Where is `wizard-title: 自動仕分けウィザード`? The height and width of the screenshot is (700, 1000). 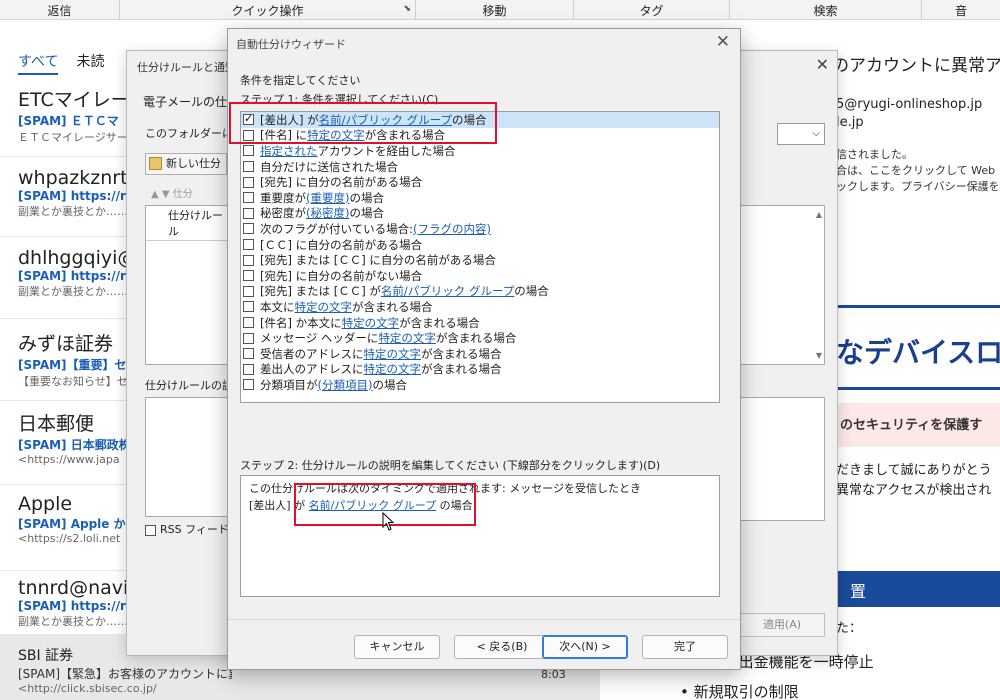 wizard-title: 自動仕分けウィザード is located at coordinates (291, 44).